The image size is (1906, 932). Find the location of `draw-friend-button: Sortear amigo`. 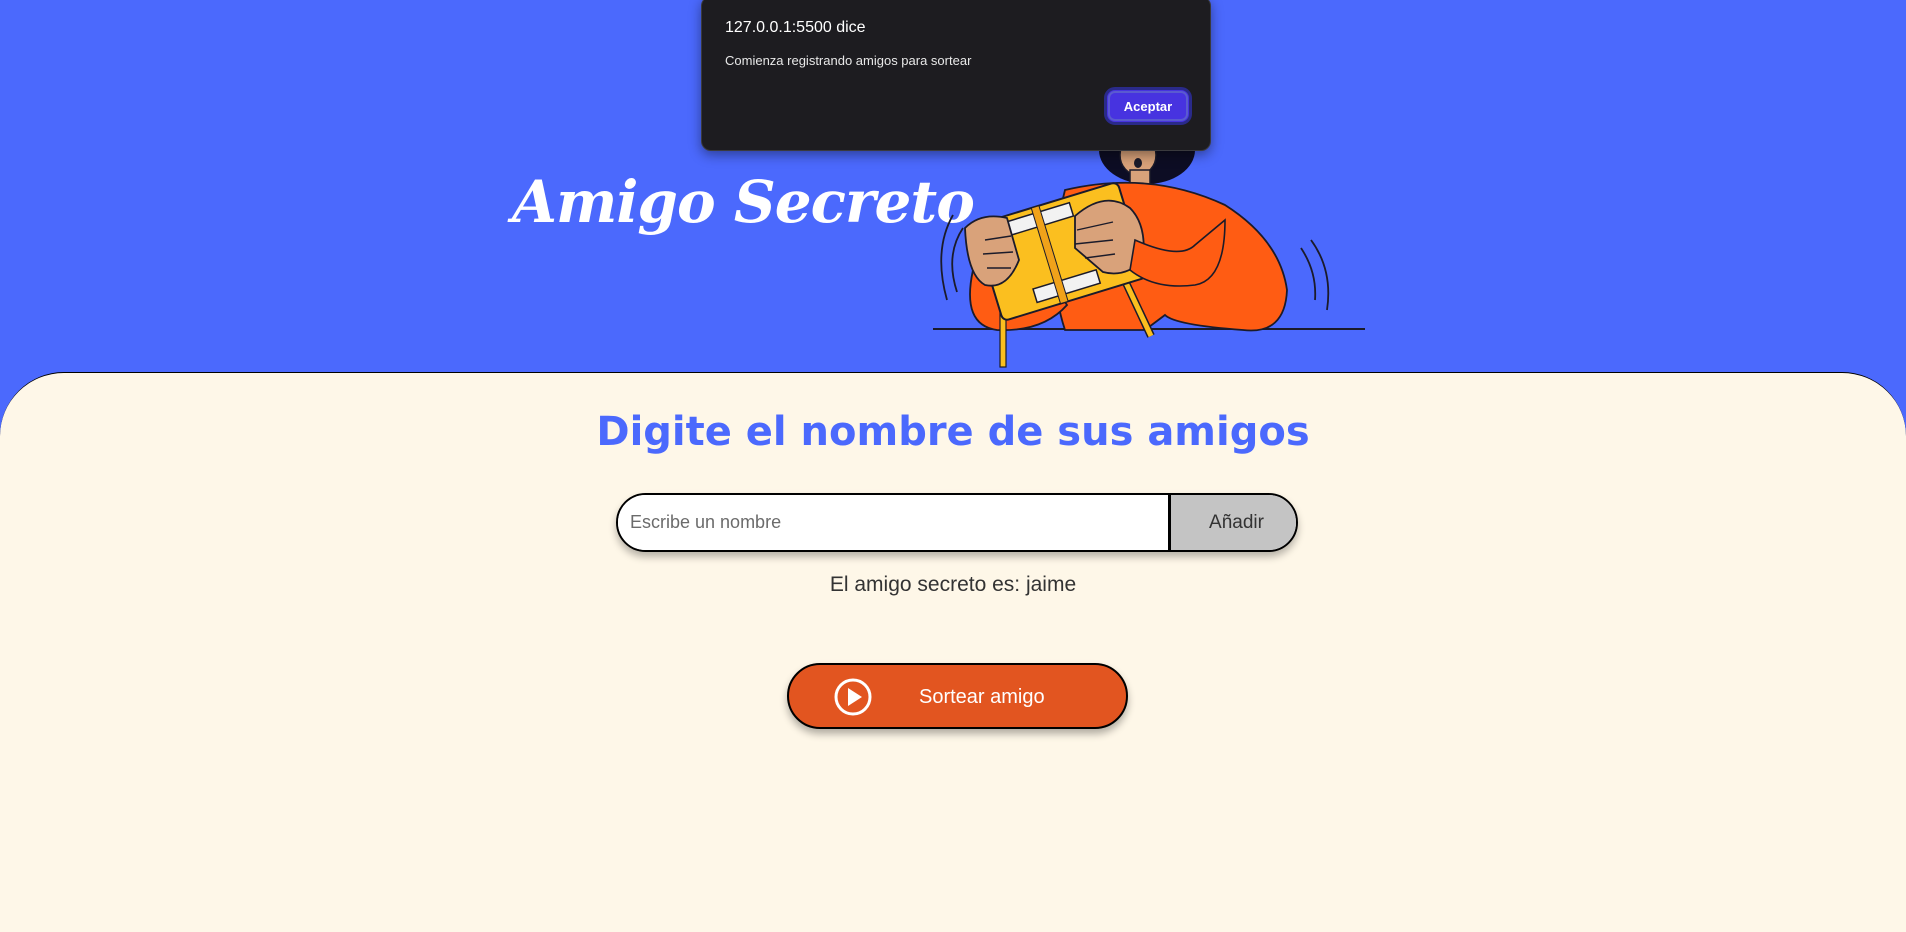

draw-friend-button: Sortear amigo is located at coordinates (957, 696).